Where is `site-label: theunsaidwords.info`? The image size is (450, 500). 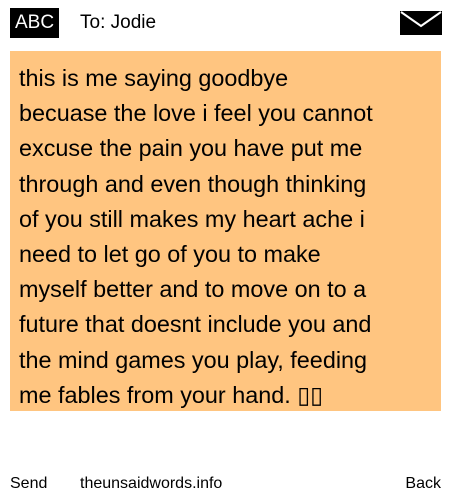
site-label: theunsaidwords.info is located at coordinates (151, 483).